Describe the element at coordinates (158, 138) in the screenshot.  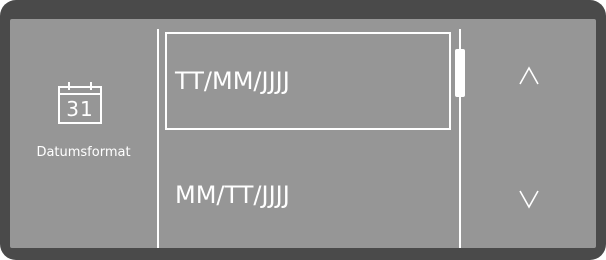
I see `left-divider` at that location.